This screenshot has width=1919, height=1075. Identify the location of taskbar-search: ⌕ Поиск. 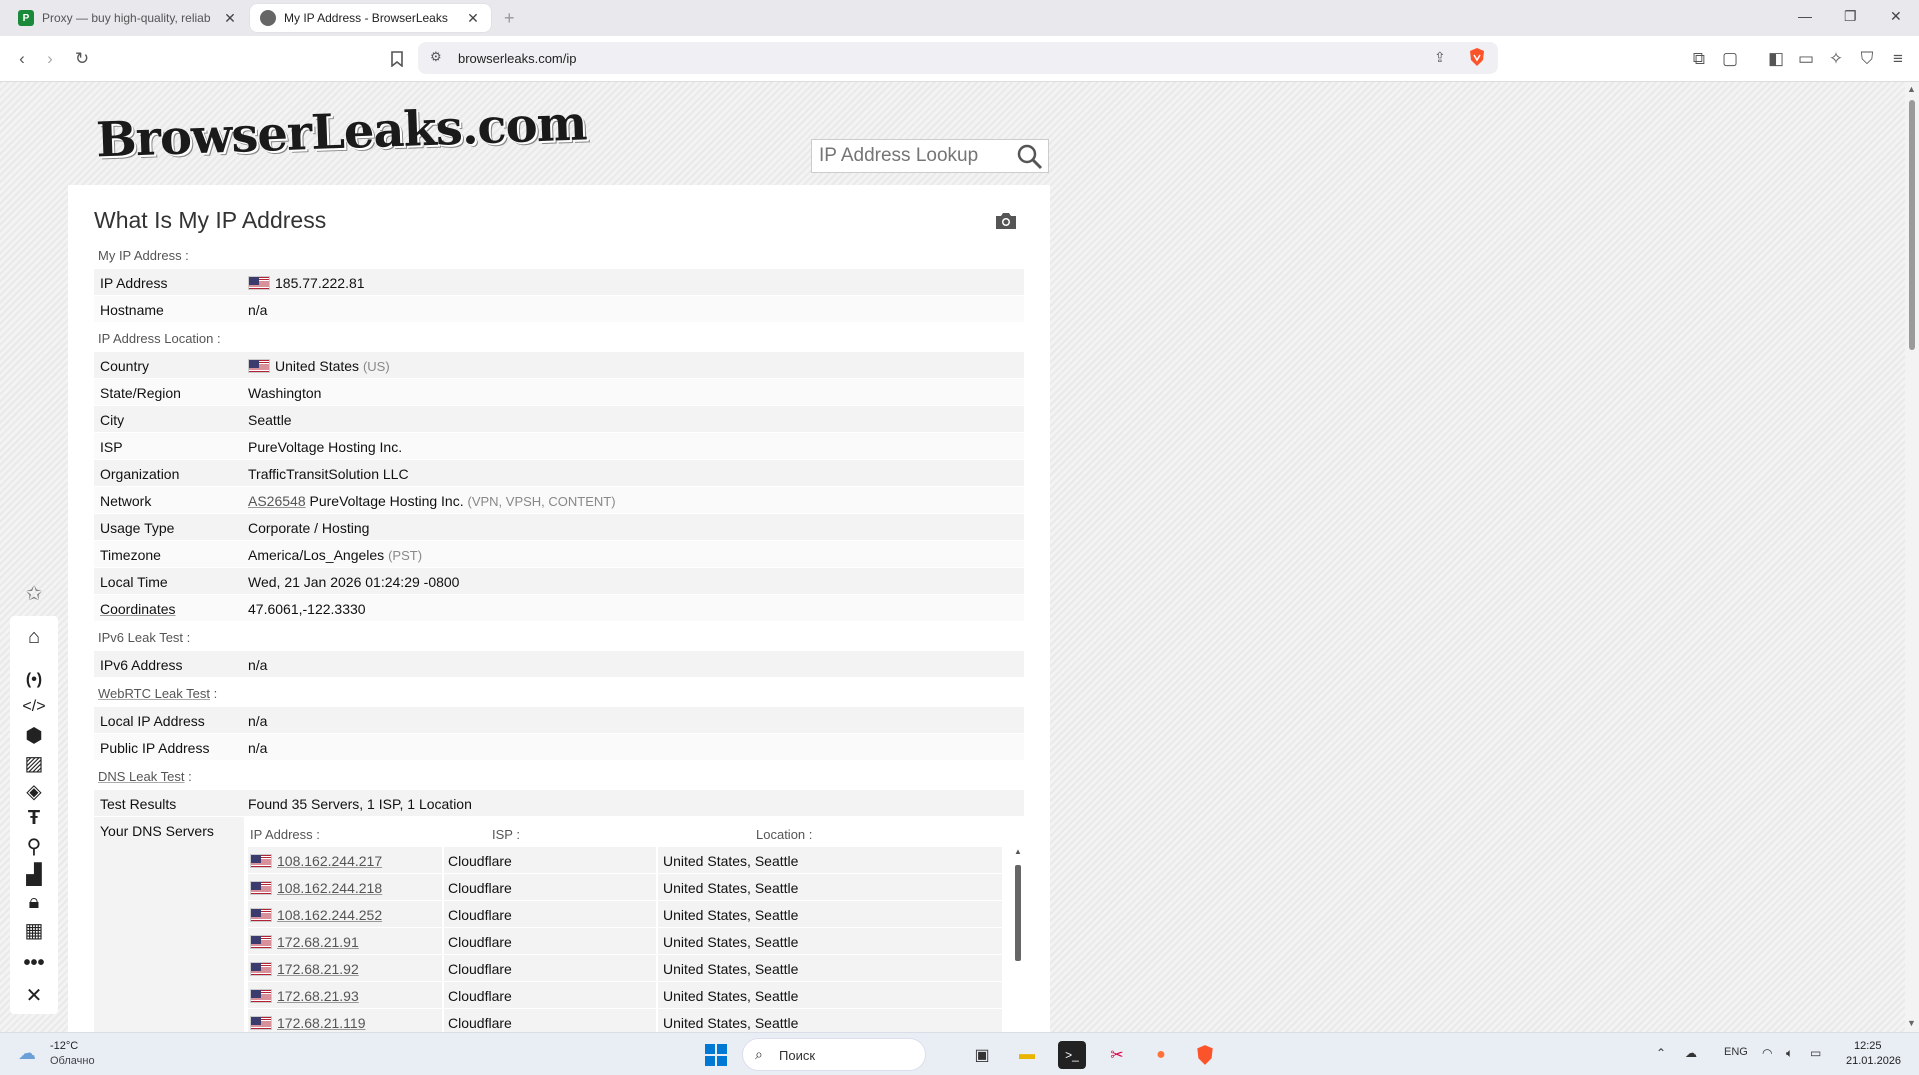
(834, 1054).